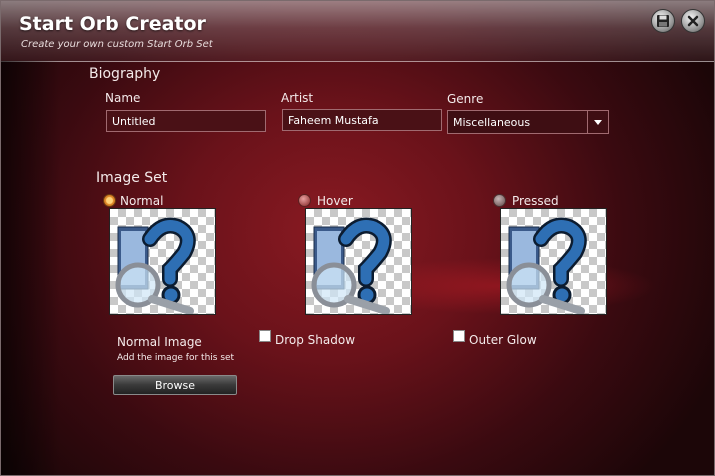  I want to click on genre-dropdown: Miscellaneous, so click(528, 122).